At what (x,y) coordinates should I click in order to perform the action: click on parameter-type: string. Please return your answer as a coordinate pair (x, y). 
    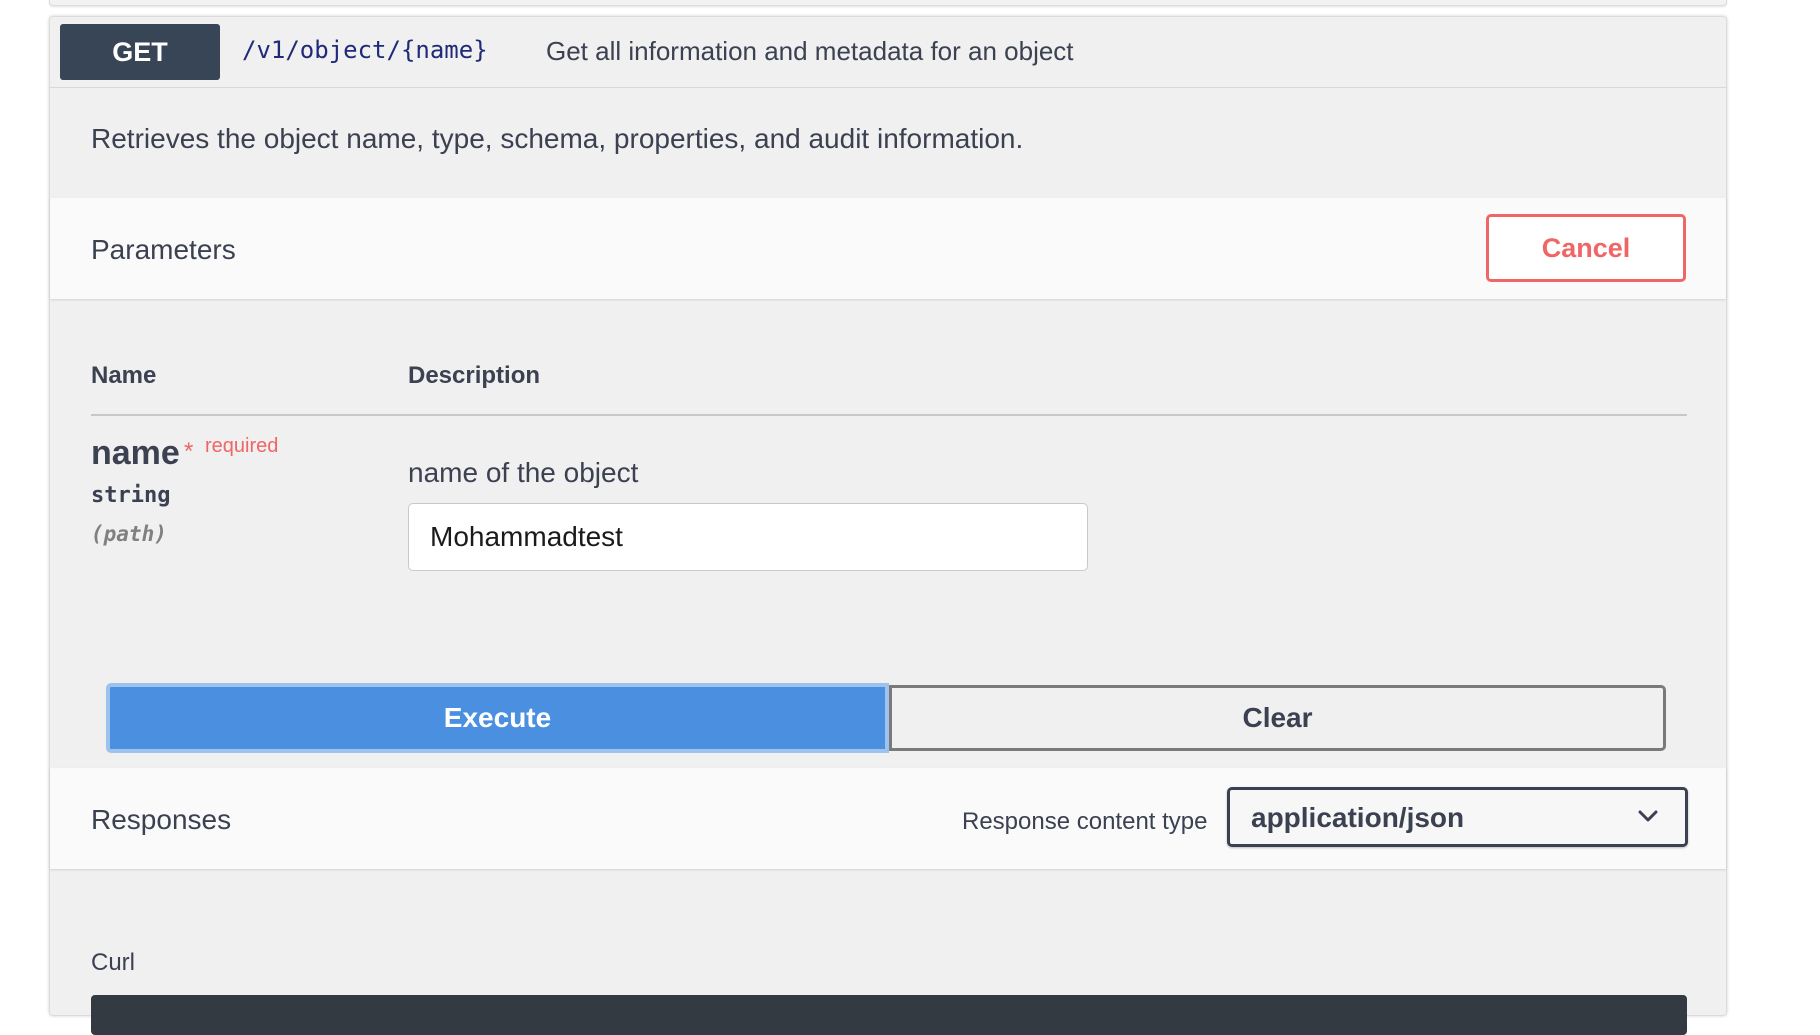
    Looking at the image, I should click on (131, 495).